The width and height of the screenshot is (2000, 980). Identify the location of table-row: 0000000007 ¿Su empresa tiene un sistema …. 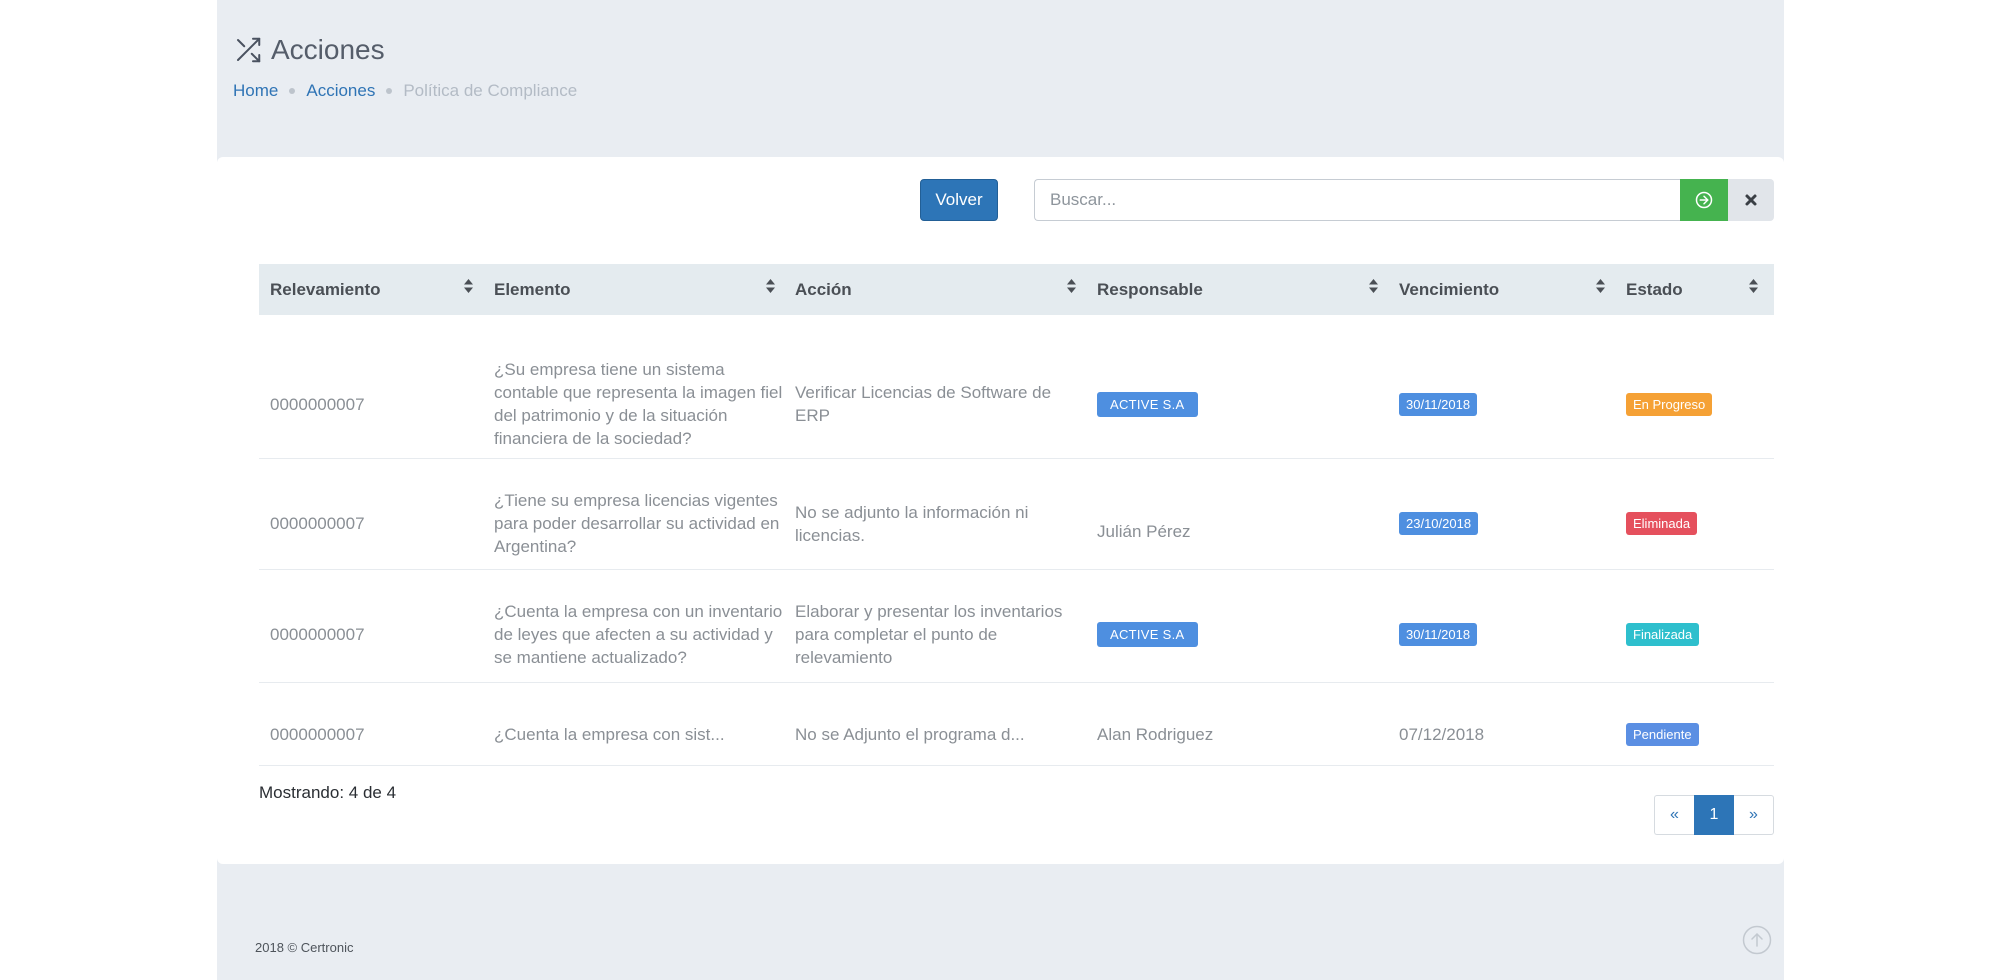
(1016, 404).